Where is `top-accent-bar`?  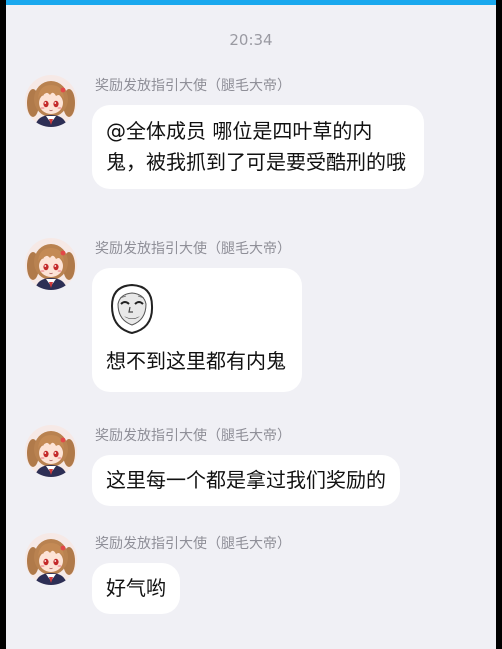
top-accent-bar is located at coordinates (251, 2).